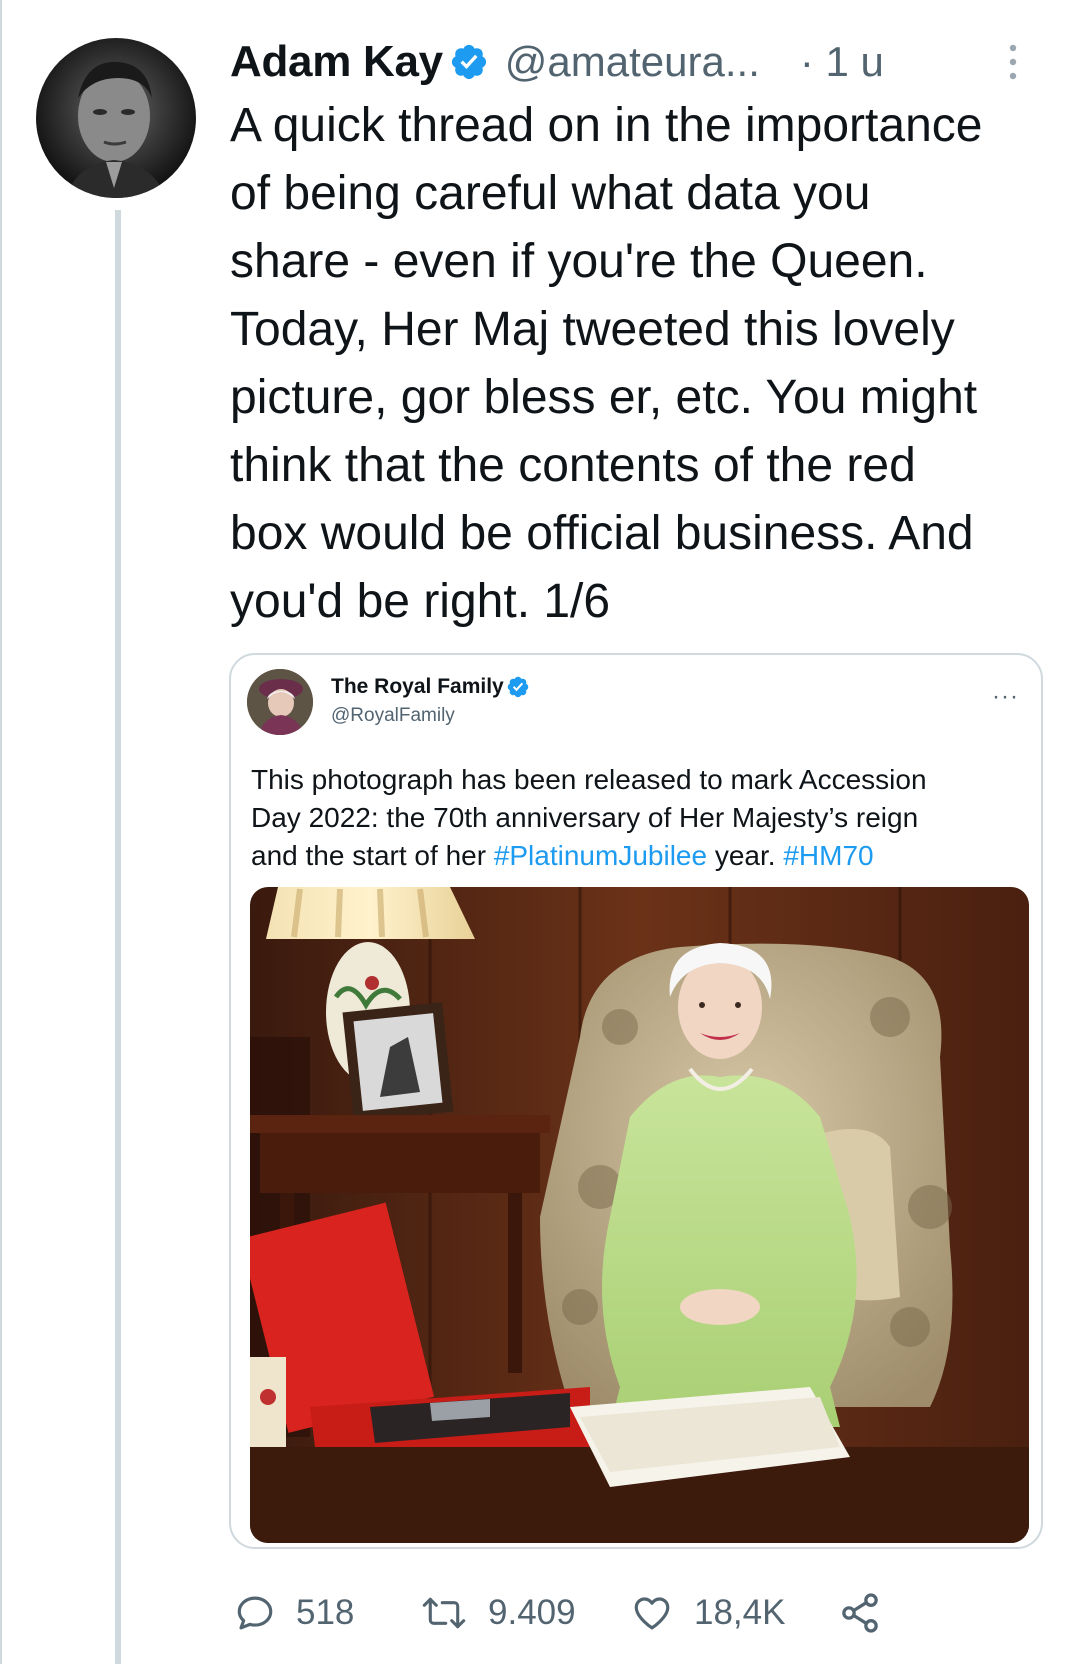  What do you see at coordinates (417, 687) in the screenshot?
I see `quoted-author-name: The Royal Family` at bounding box center [417, 687].